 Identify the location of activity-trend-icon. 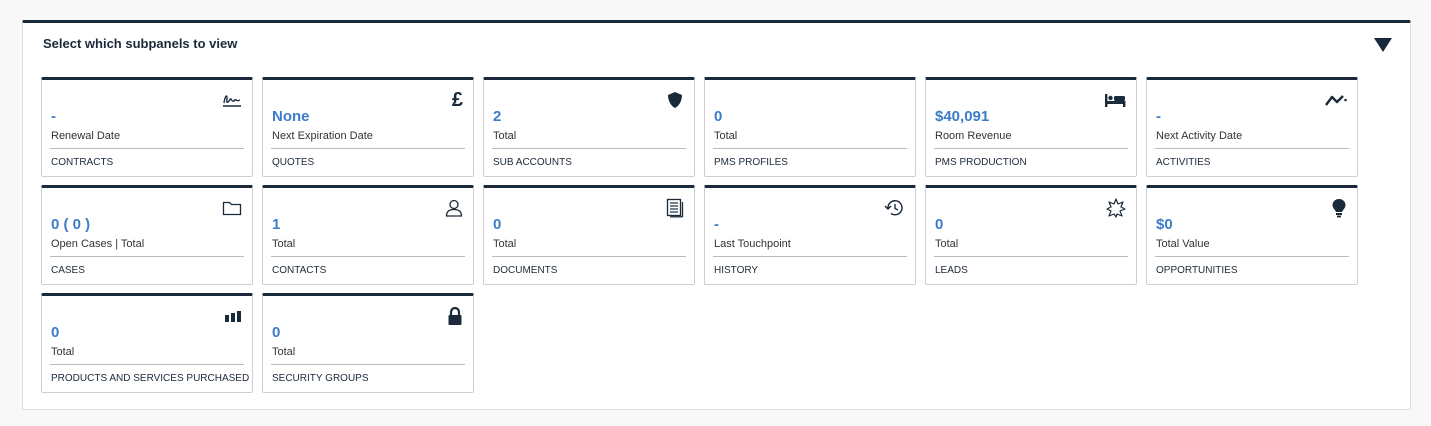
(1336, 100).